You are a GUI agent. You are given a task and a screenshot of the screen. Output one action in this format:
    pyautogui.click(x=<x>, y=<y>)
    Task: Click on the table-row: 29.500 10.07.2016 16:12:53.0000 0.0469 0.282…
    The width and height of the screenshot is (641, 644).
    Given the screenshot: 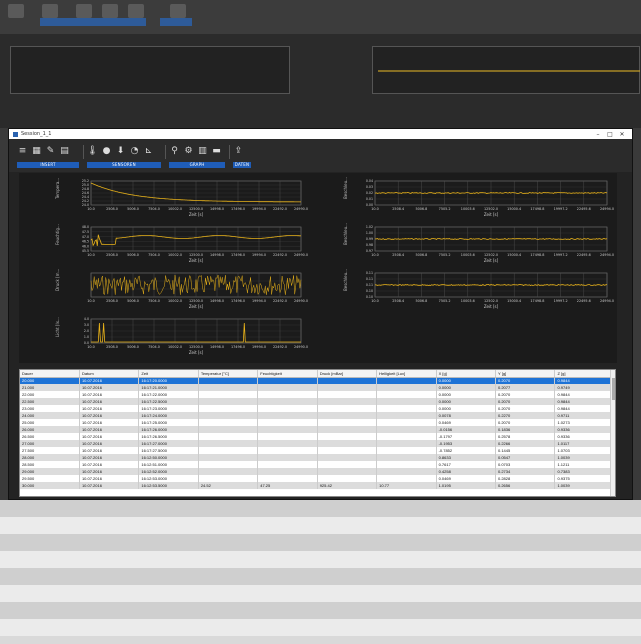 What is the action you would take?
    pyautogui.click(x=317, y=478)
    